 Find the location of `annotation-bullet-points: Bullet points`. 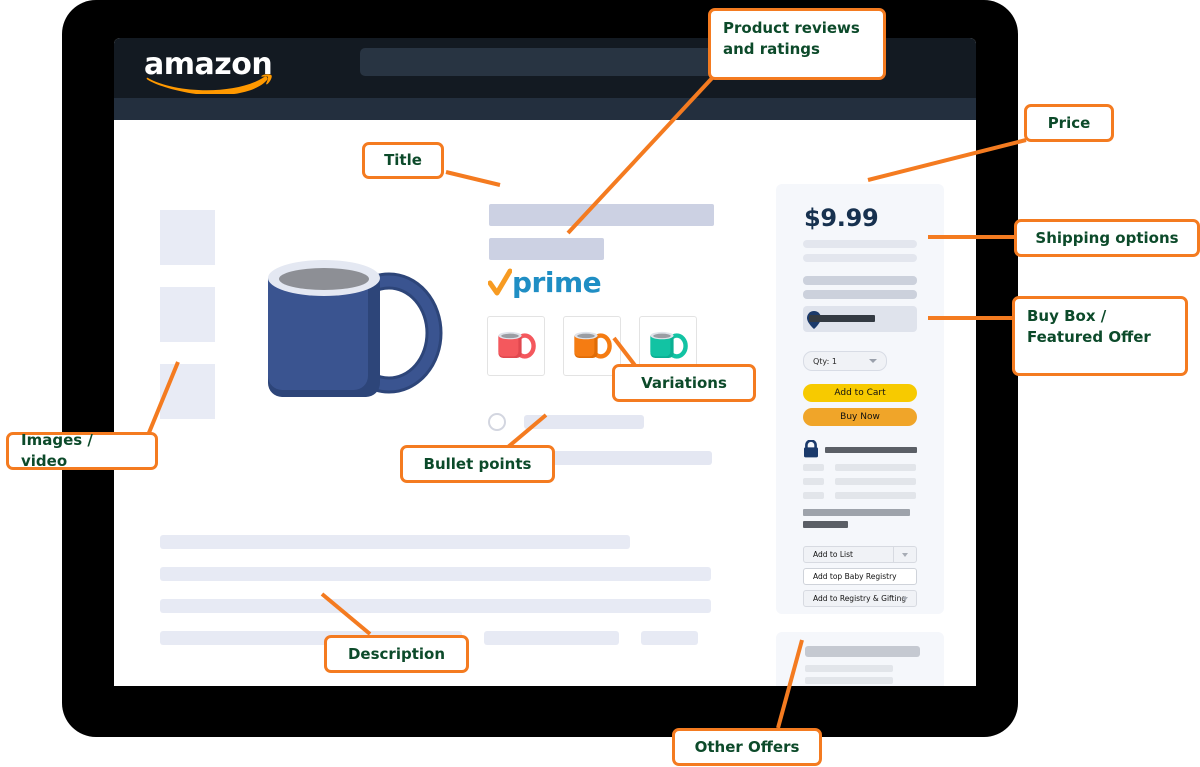

annotation-bullet-points: Bullet points is located at coordinates (477, 464).